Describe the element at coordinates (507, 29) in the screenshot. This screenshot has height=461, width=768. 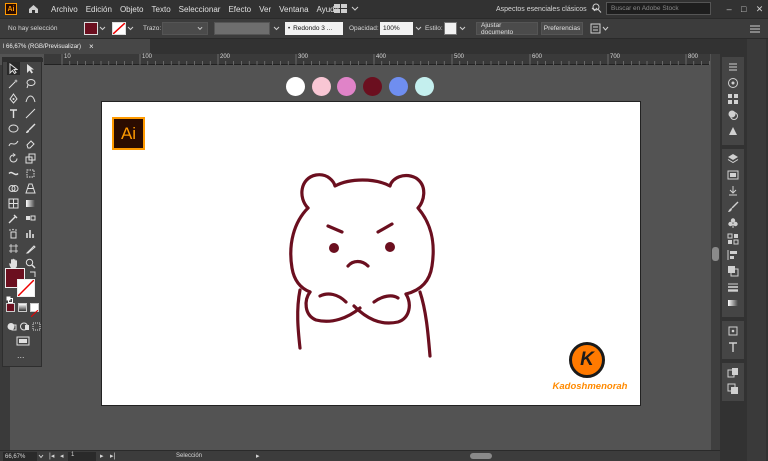
I see `adjust-document-button: Ajustar documento` at that location.